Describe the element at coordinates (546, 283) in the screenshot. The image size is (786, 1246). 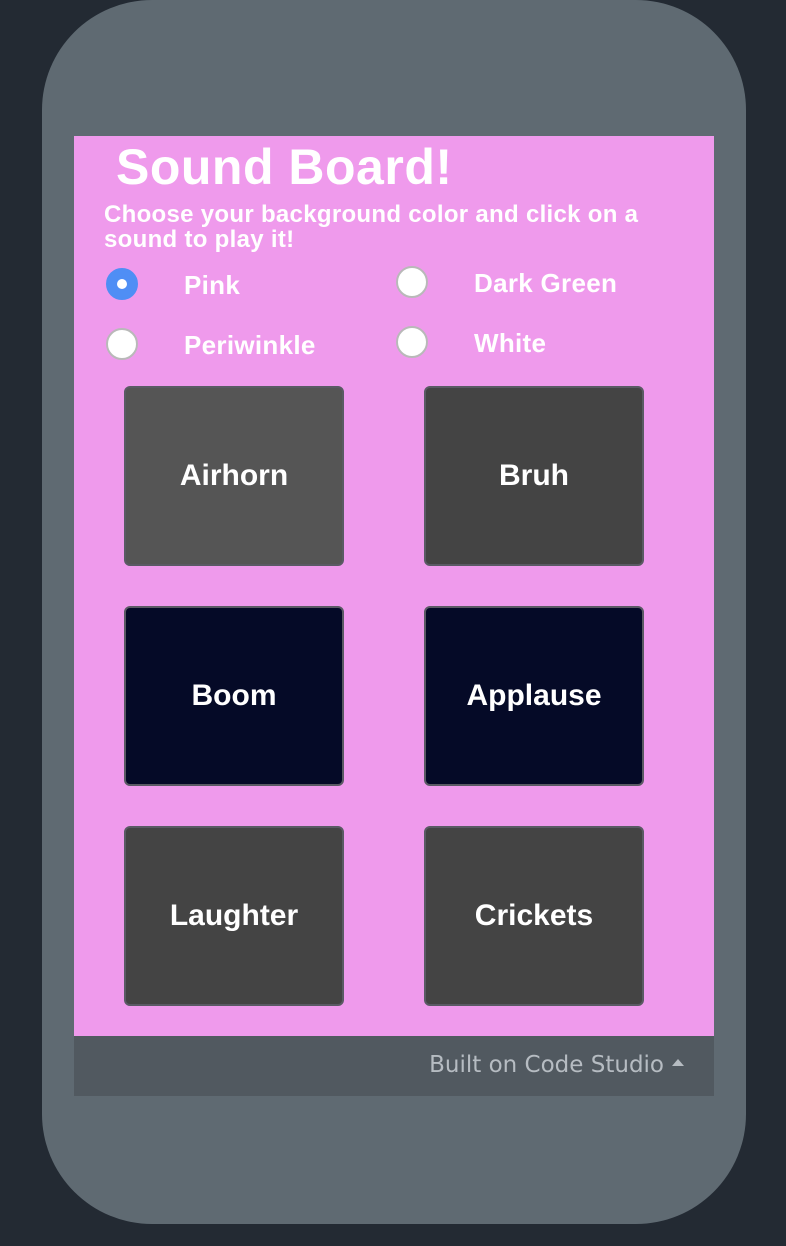
I see `radio-label-dark-green: Dark Green` at that location.